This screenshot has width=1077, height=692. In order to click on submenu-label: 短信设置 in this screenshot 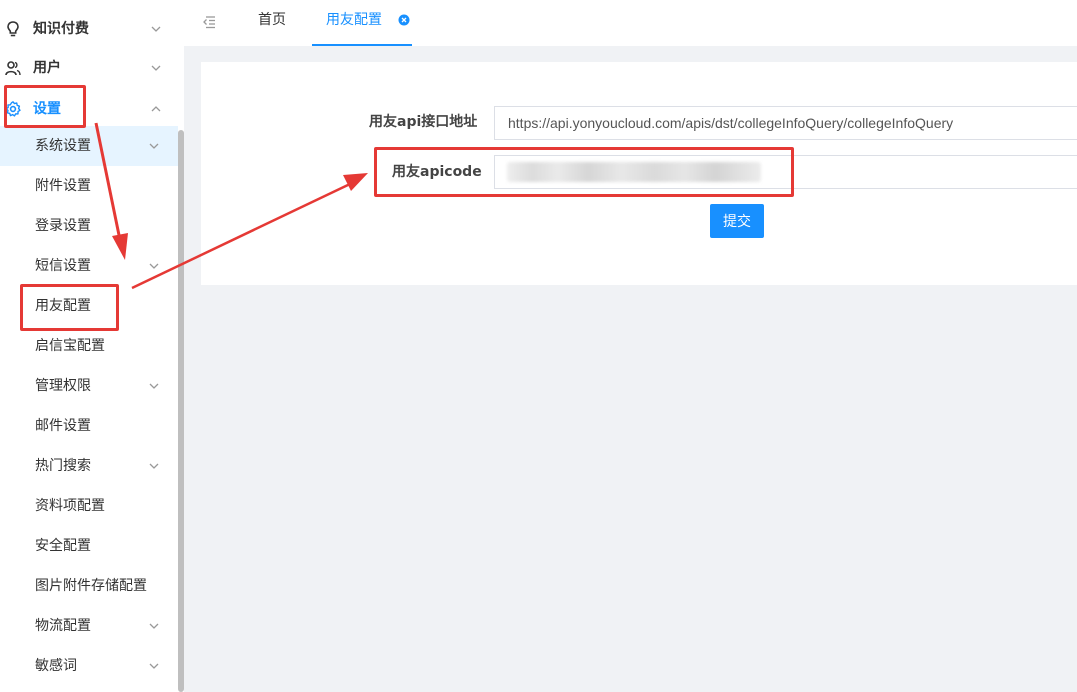, I will do `click(63, 266)`.